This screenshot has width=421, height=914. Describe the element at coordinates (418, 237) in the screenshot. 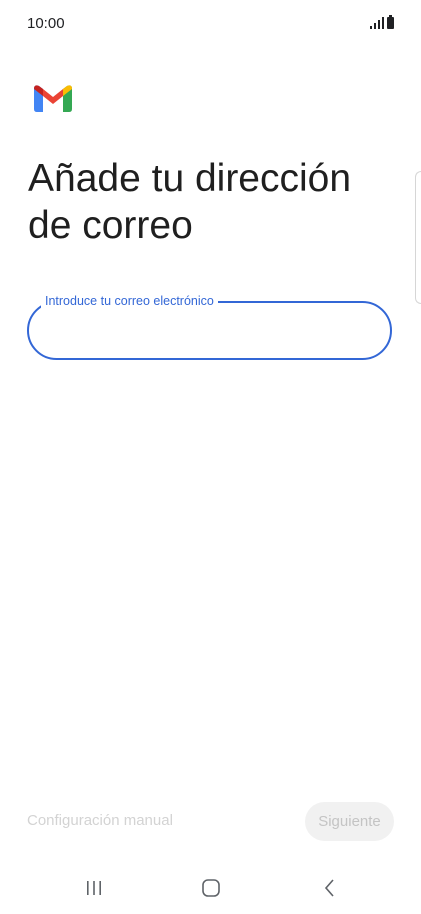

I see `scrollbar-handle` at that location.